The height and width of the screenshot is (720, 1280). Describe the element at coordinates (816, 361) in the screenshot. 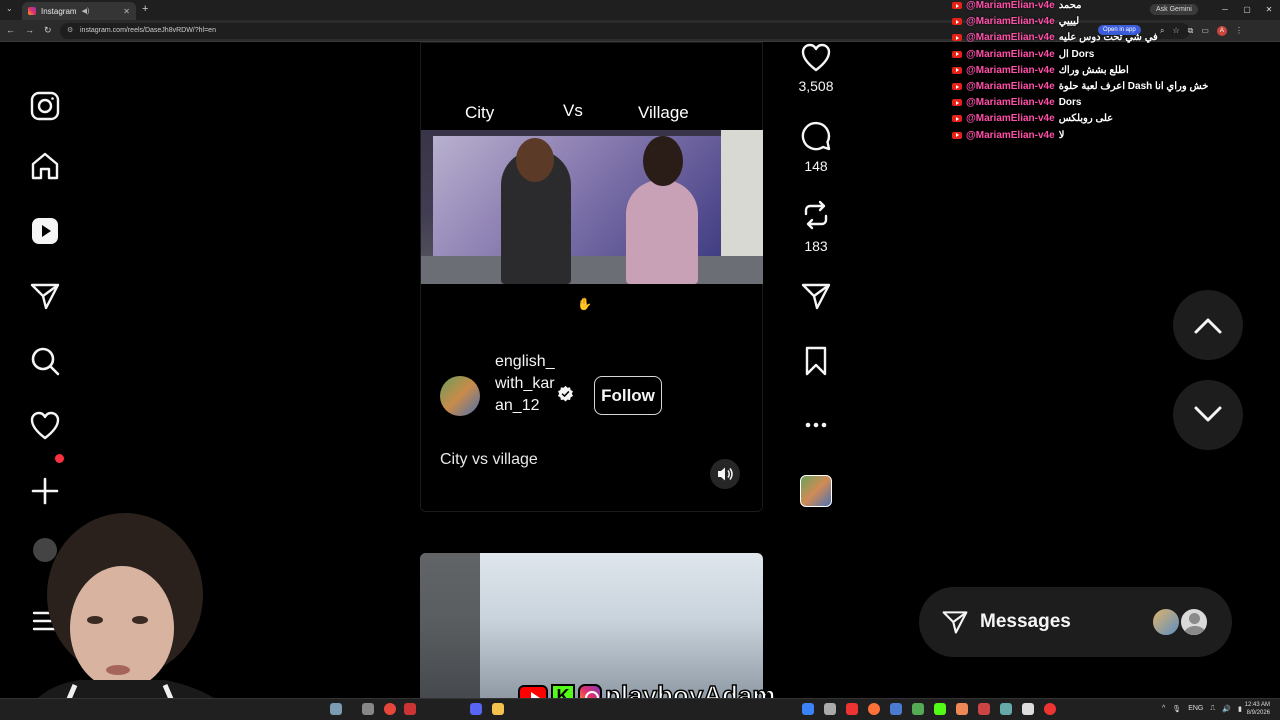

I see `save-bookmark-icon` at that location.